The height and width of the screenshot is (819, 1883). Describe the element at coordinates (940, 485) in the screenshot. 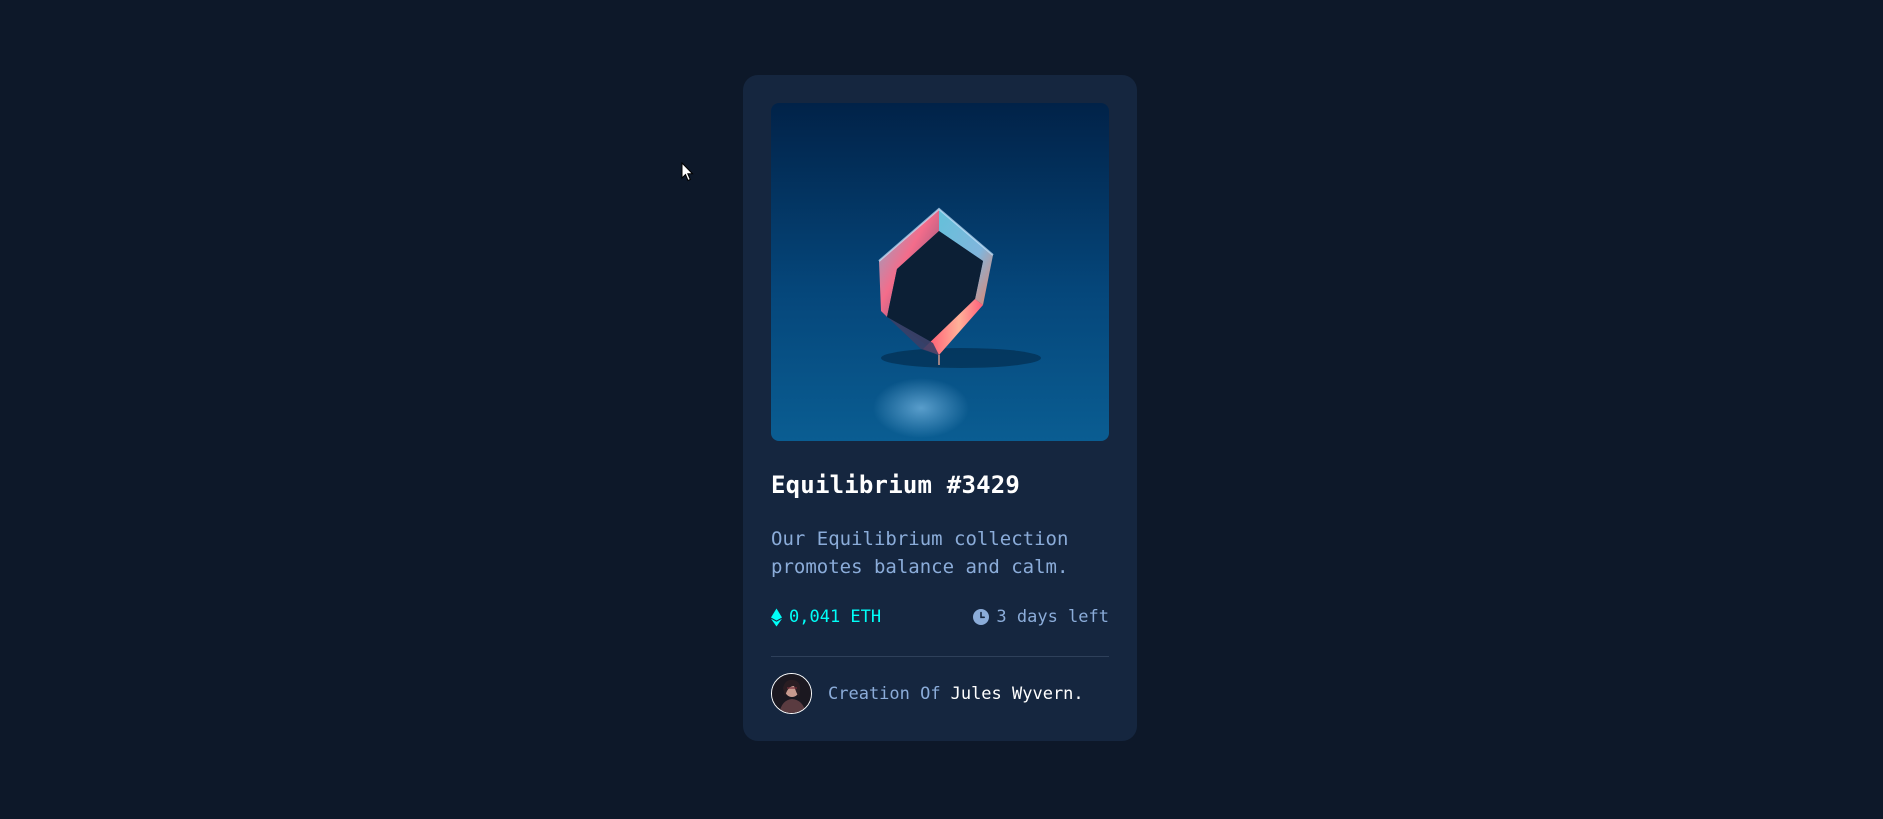

I see `nft-title: Equilibrium #3429` at that location.